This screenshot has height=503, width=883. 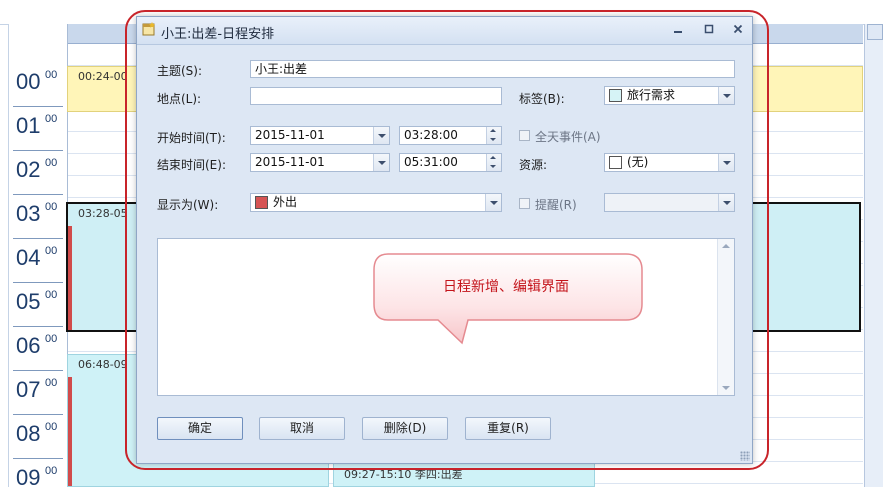 I want to click on maximize-icon, so click(x=709, y=29).